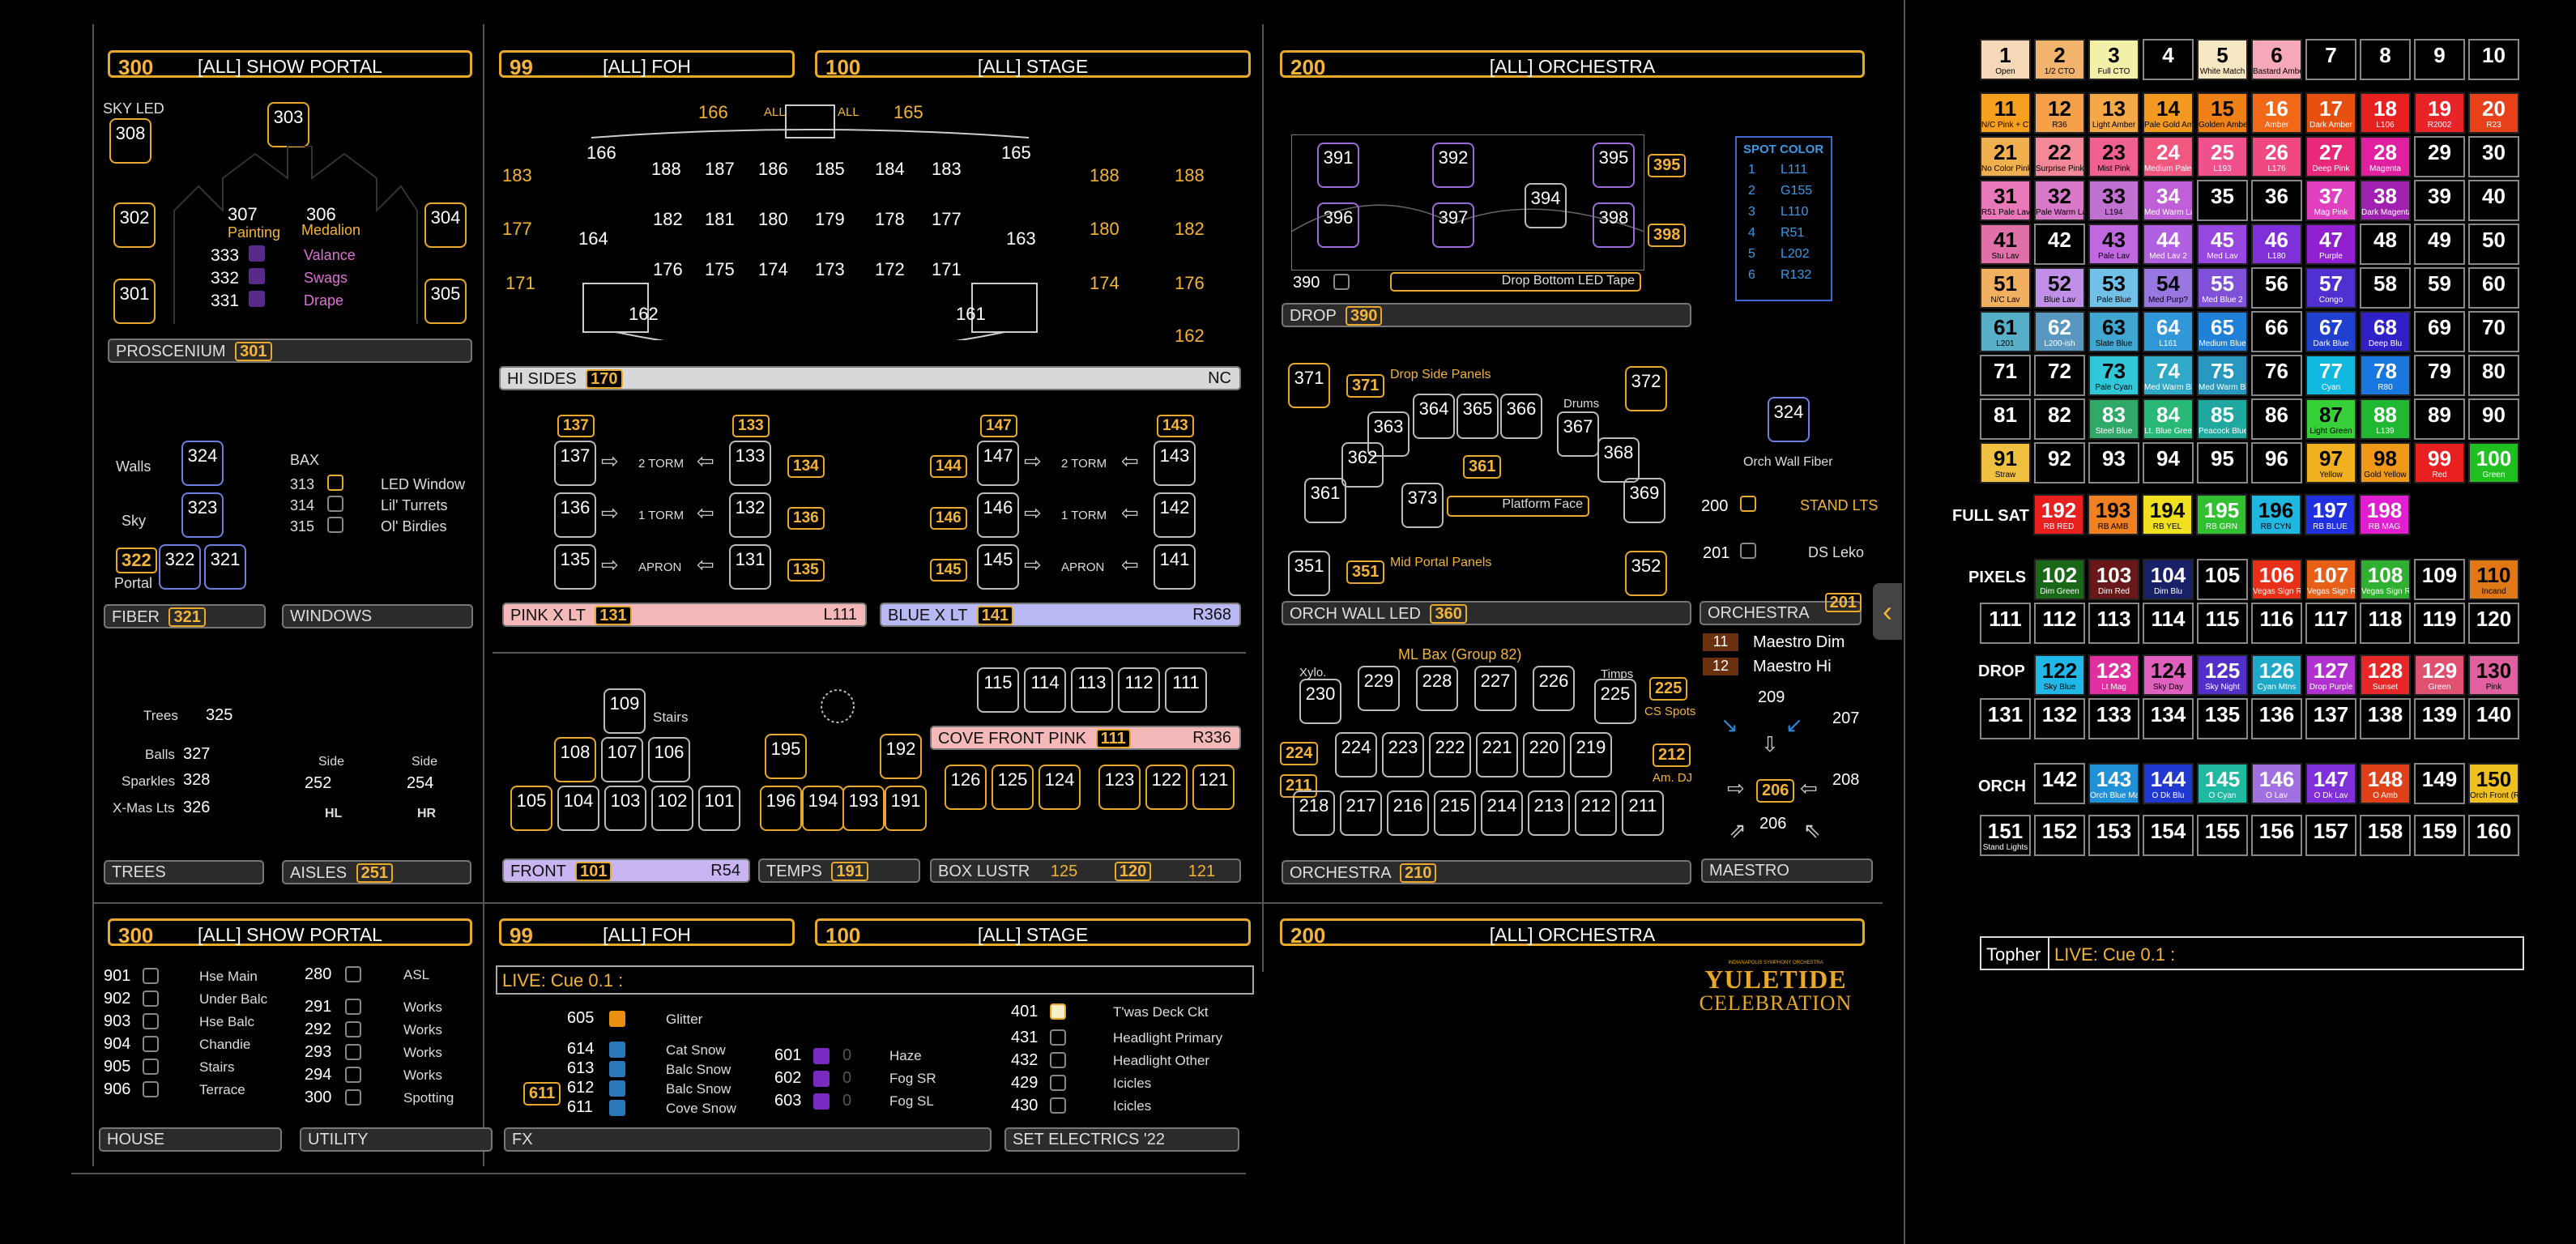  I want to click on channel-332: 332, so click(225, 279).